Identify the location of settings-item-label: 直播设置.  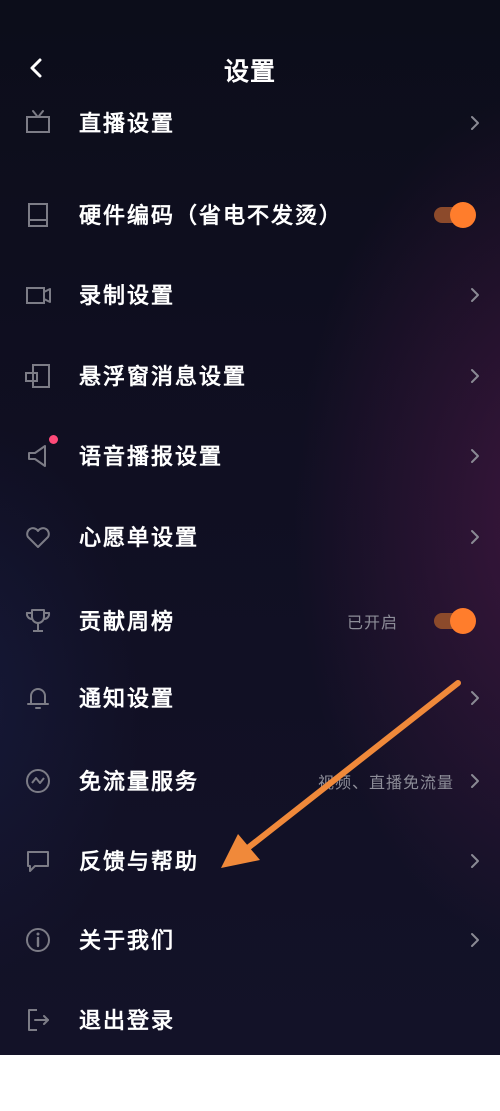
(127, 124).